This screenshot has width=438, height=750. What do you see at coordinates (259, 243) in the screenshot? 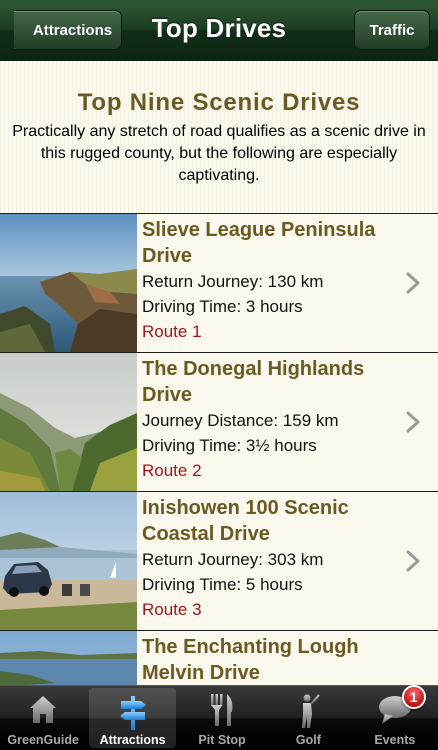
I see `drive-title: Slieve League Peninsula Drive` at bounding box center [259, 243].